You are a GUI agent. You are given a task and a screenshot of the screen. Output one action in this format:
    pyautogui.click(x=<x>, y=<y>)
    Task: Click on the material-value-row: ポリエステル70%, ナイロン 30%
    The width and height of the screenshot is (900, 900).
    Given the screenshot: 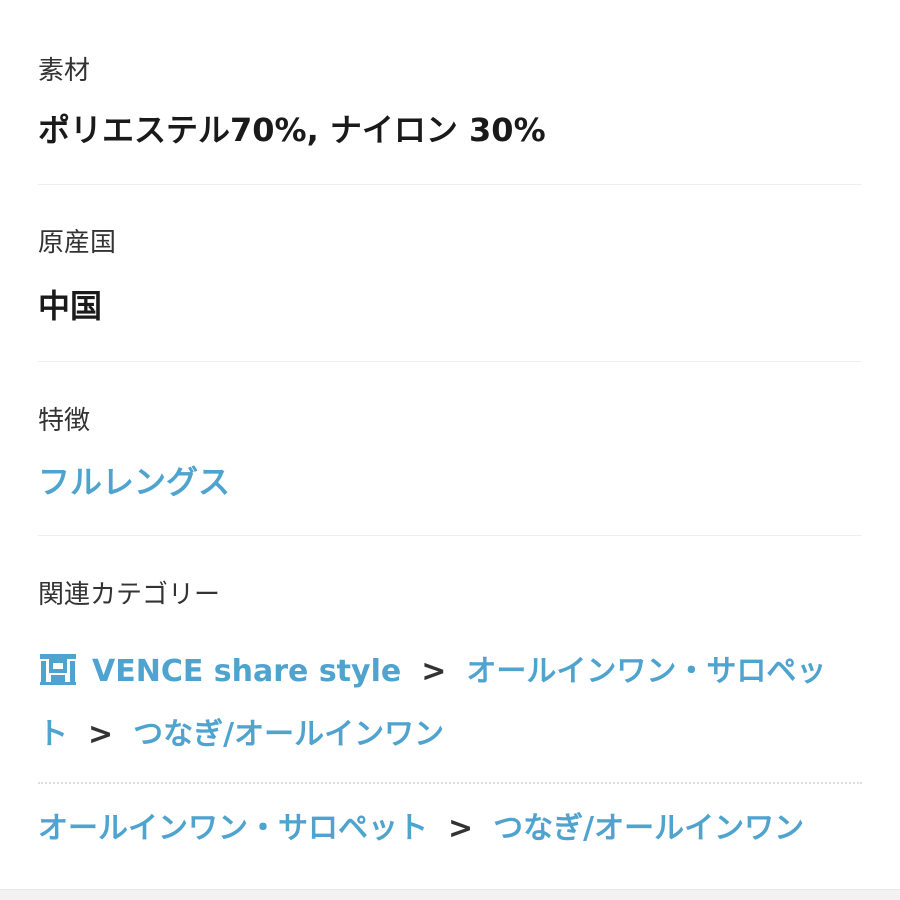 What is the action you would take?
    pyautogui.click(x=450, y=130)
    